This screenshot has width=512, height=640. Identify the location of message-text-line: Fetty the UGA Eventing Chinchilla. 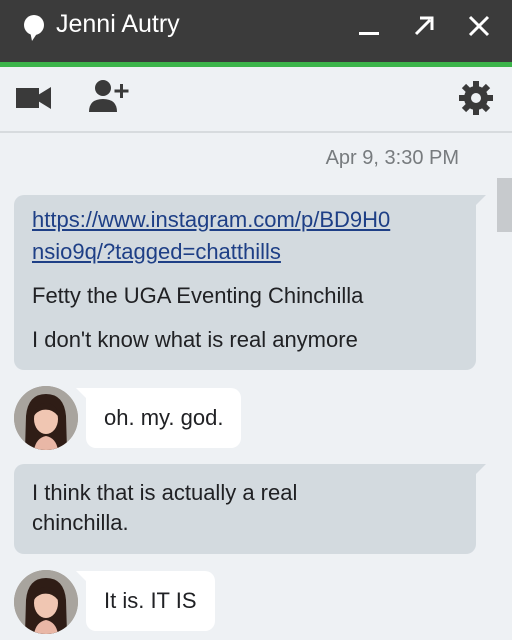
(198, 295).